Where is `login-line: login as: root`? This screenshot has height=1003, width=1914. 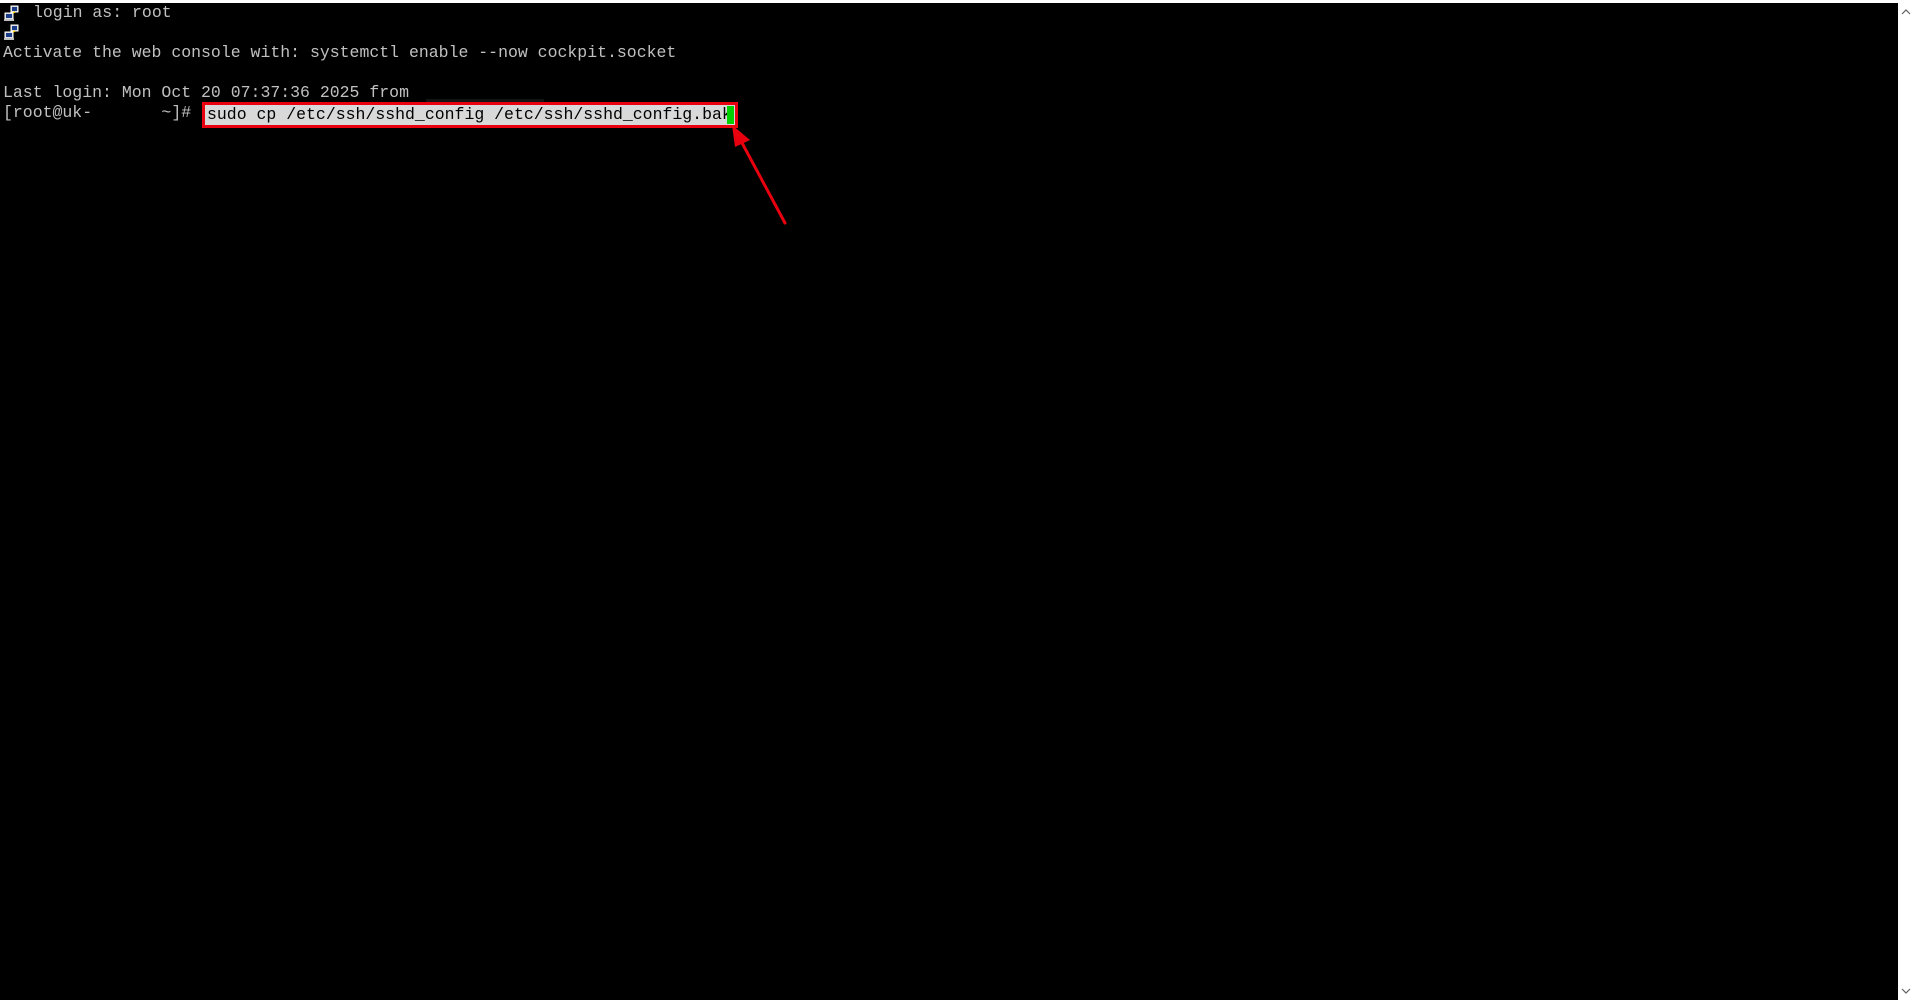 login-line: login as: root is located at coordinates (102, 12).